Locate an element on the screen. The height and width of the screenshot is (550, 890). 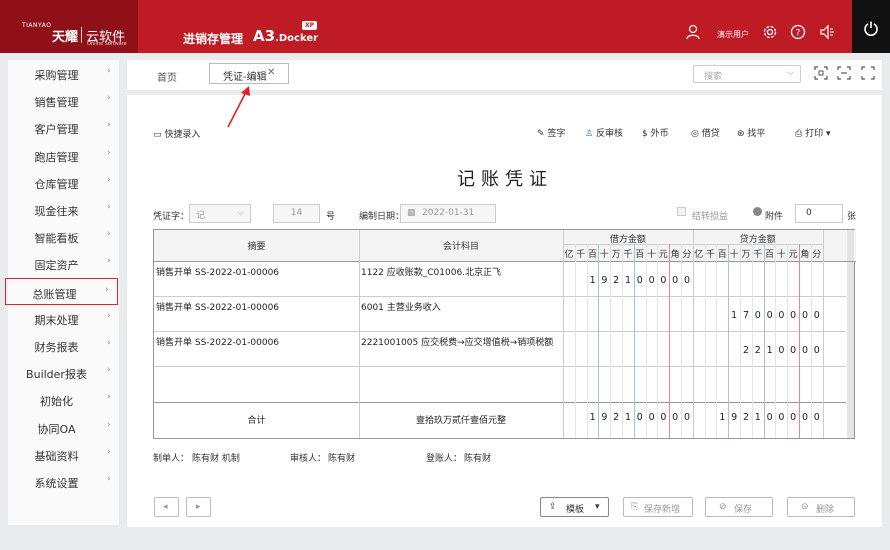
check-circle-icon: ⊘ is located at coordinates (723, 507).